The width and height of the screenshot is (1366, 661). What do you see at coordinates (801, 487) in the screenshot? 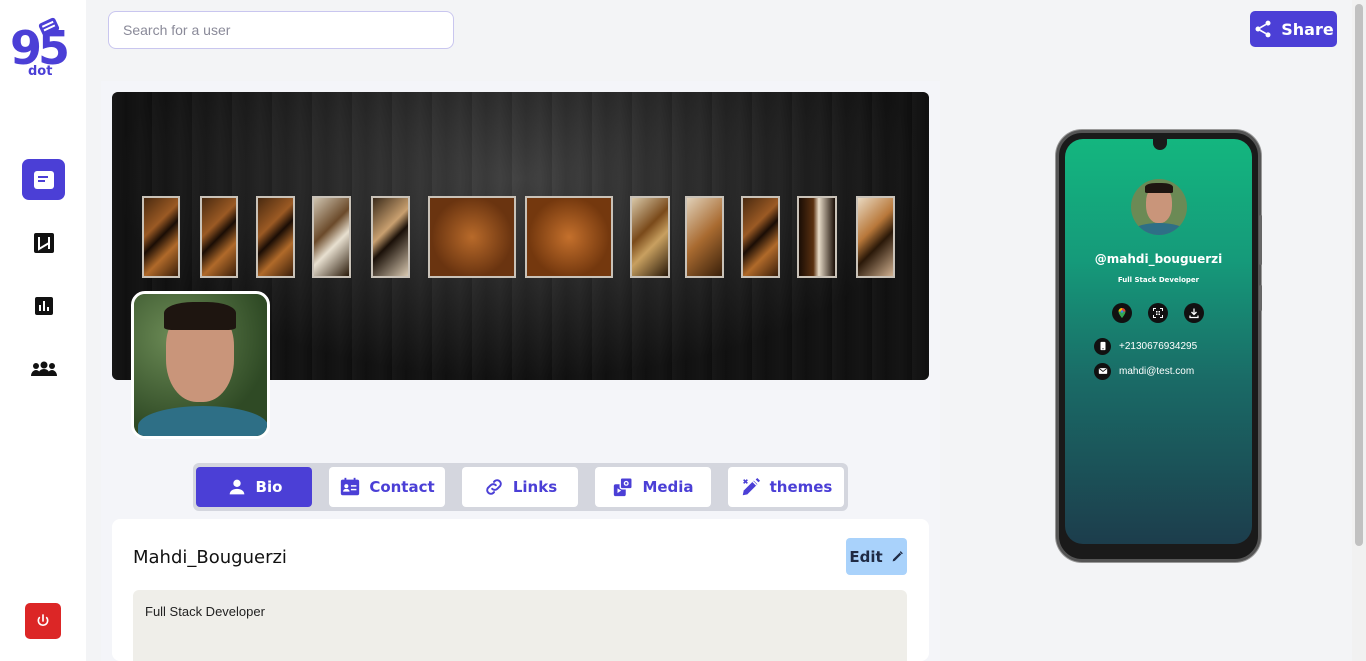
I see `tab-themes-label: themes` at bounding box center [801, 487].